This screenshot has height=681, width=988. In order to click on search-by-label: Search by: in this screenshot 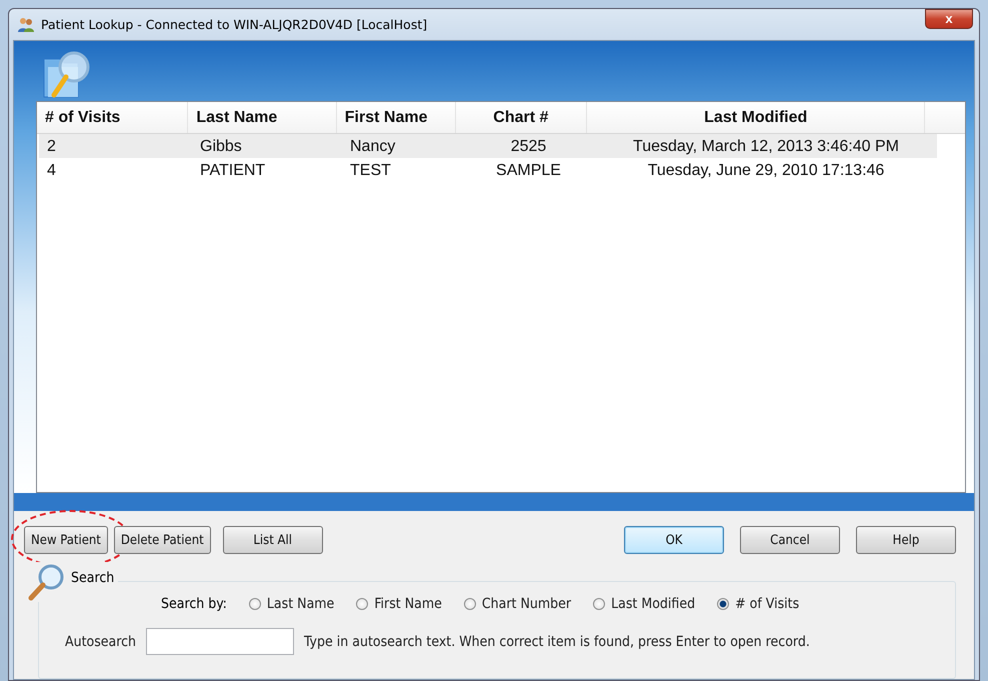, I will do `click(194, 604)`.